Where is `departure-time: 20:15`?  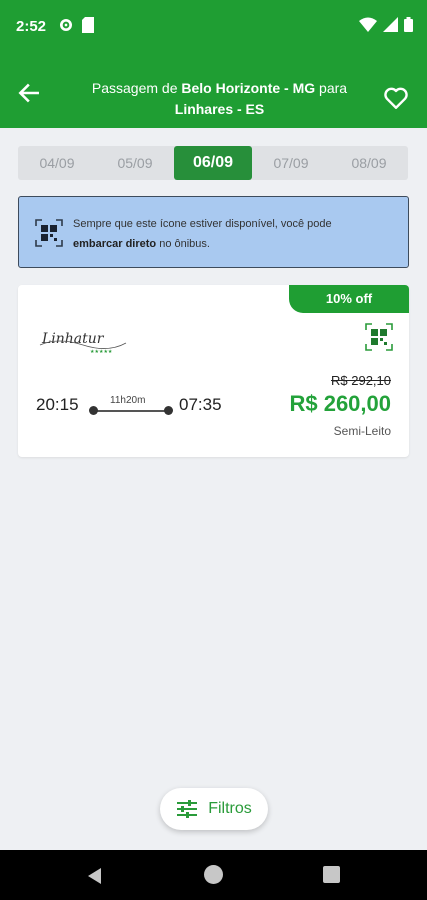 departure-time: 20:15 is located at coordinates (57, 404).